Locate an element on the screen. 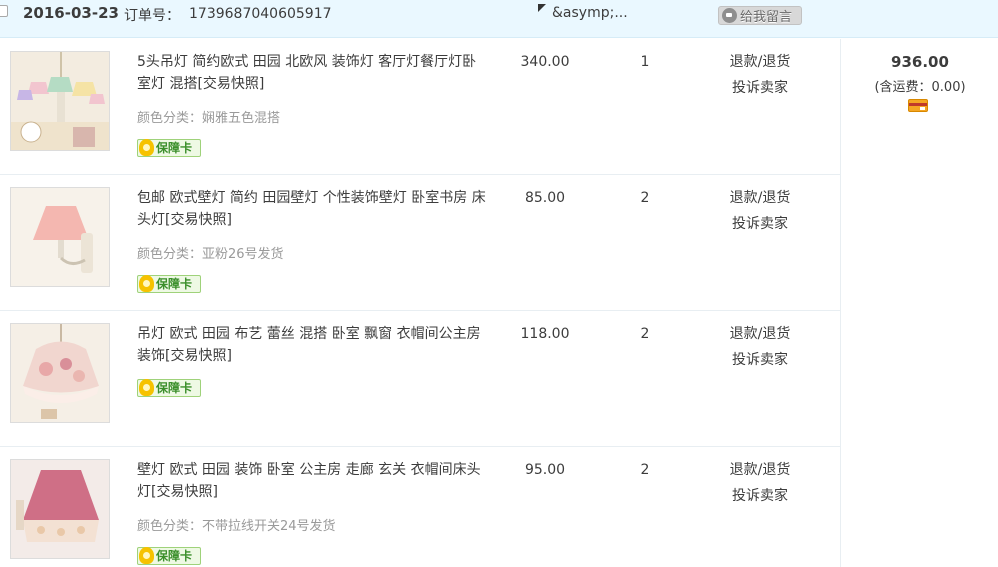  product-title: 包邮 欧式壁灯 简约 田园壁灯 个性装饰壁灯 卧室书房 床头灯[交易快照] is located at coordinates (312, 209).